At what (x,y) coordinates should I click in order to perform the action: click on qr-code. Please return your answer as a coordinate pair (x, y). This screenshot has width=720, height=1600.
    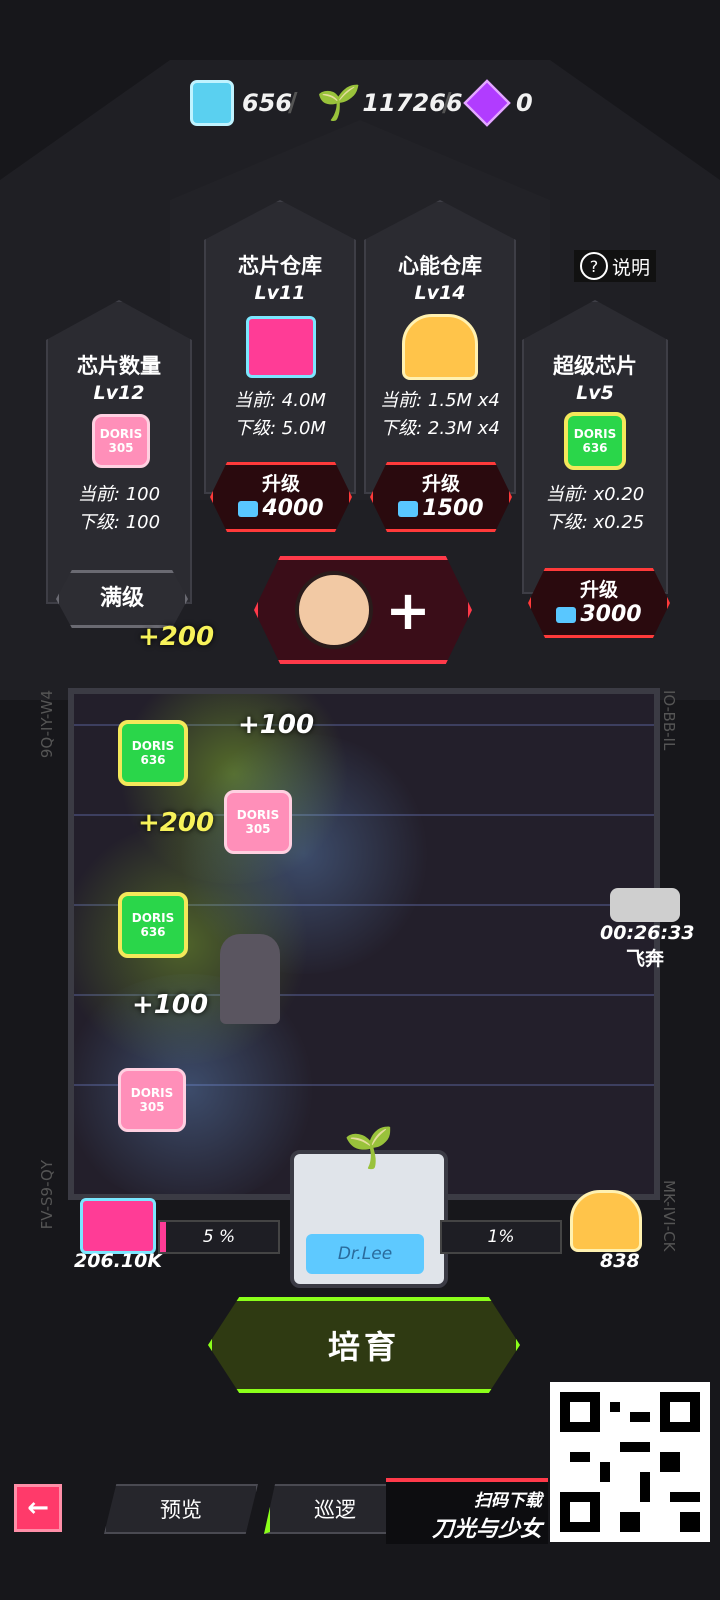
    Looking at the image, I should click on (630, 1462).